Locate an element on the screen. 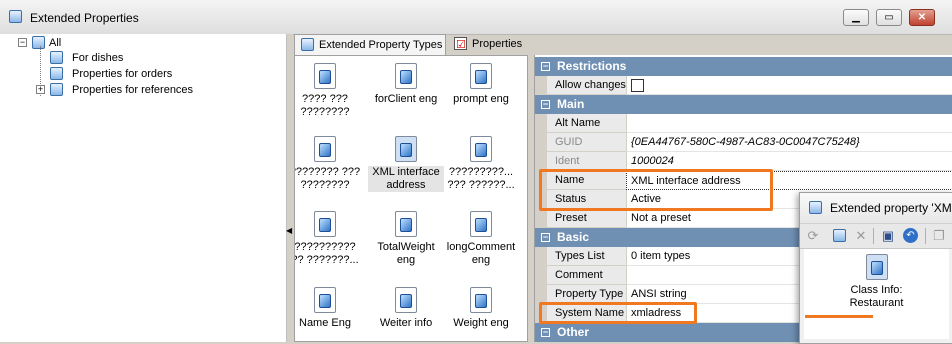  tree-item-properties-for-orders: Properties for orders is located at coordinates (139, 74).